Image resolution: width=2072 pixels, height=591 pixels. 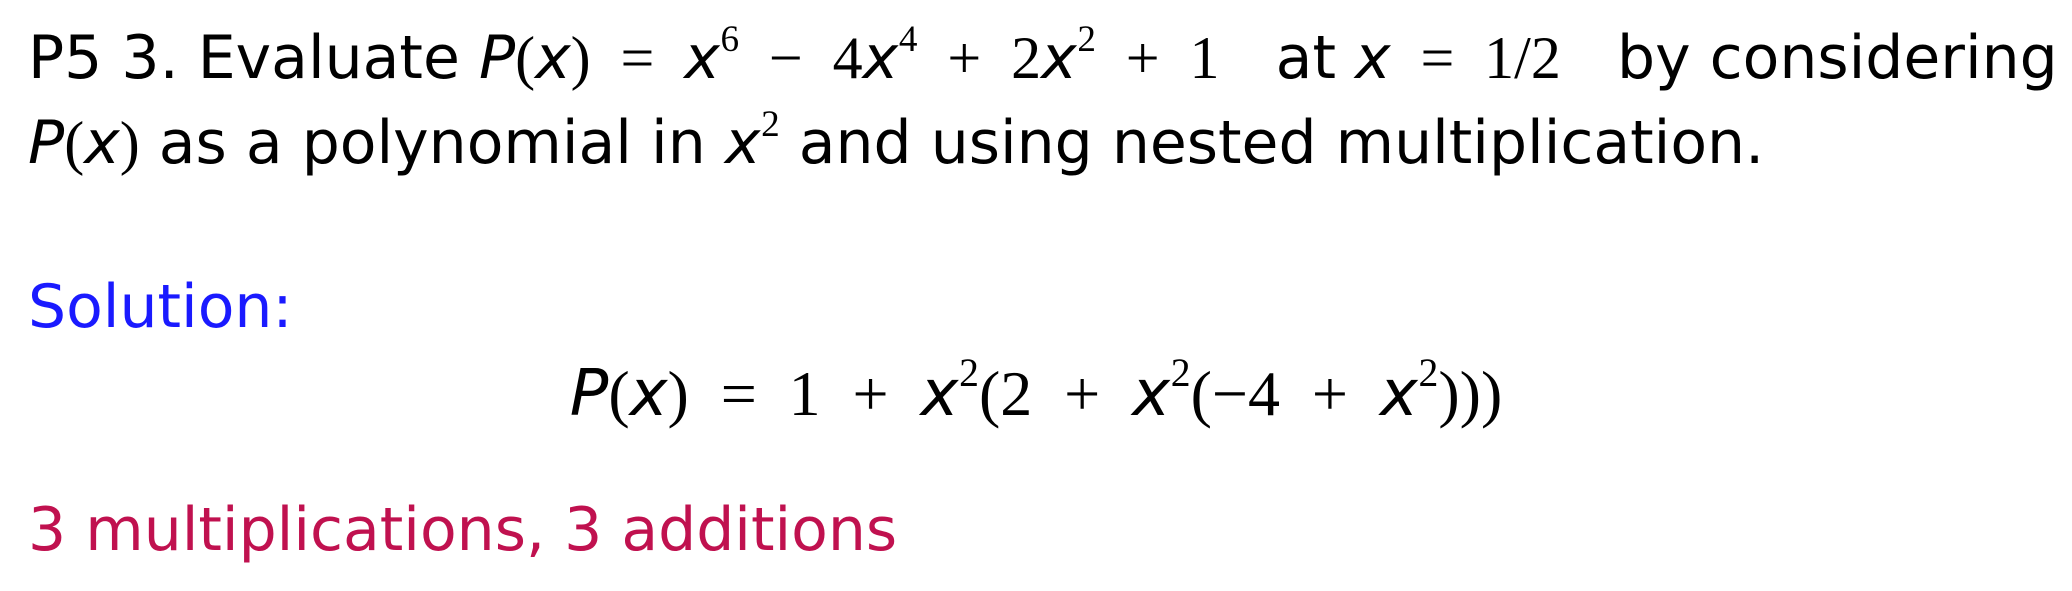 What do you see at coordinates (1036, 391) in the screenshot?
I see `nested-formula: P(x) = 1 + x2(2 + x2(−4 + x2)))` at bounding box center [1036, 391].